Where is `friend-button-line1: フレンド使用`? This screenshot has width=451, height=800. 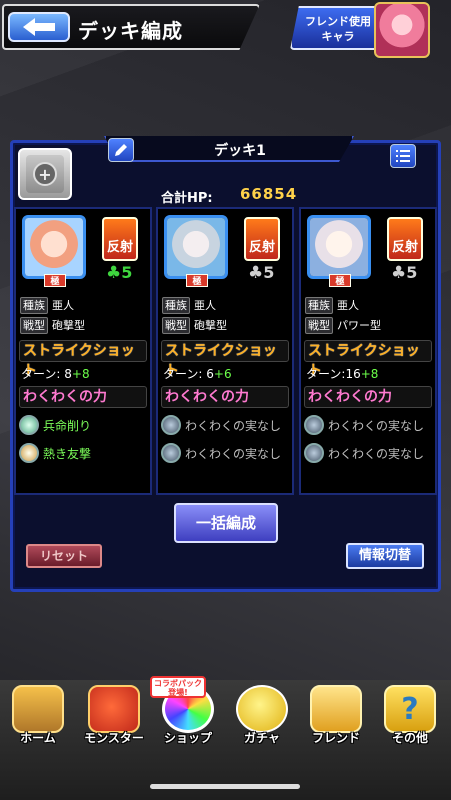
friend-button-line1: フレンド使用 is located at coordinates (338, 21).